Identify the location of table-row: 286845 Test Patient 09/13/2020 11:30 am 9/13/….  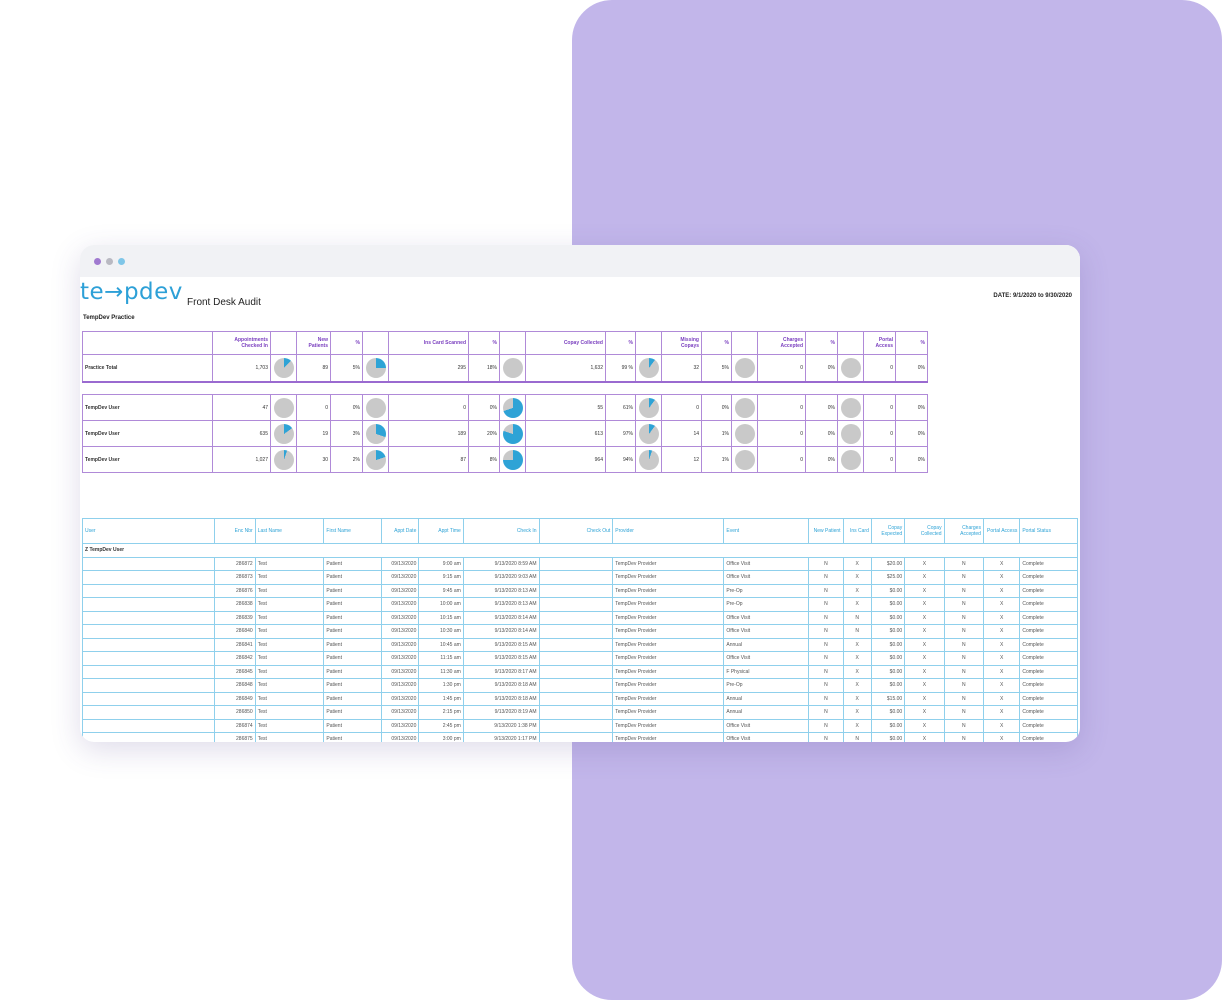
(579, 672).